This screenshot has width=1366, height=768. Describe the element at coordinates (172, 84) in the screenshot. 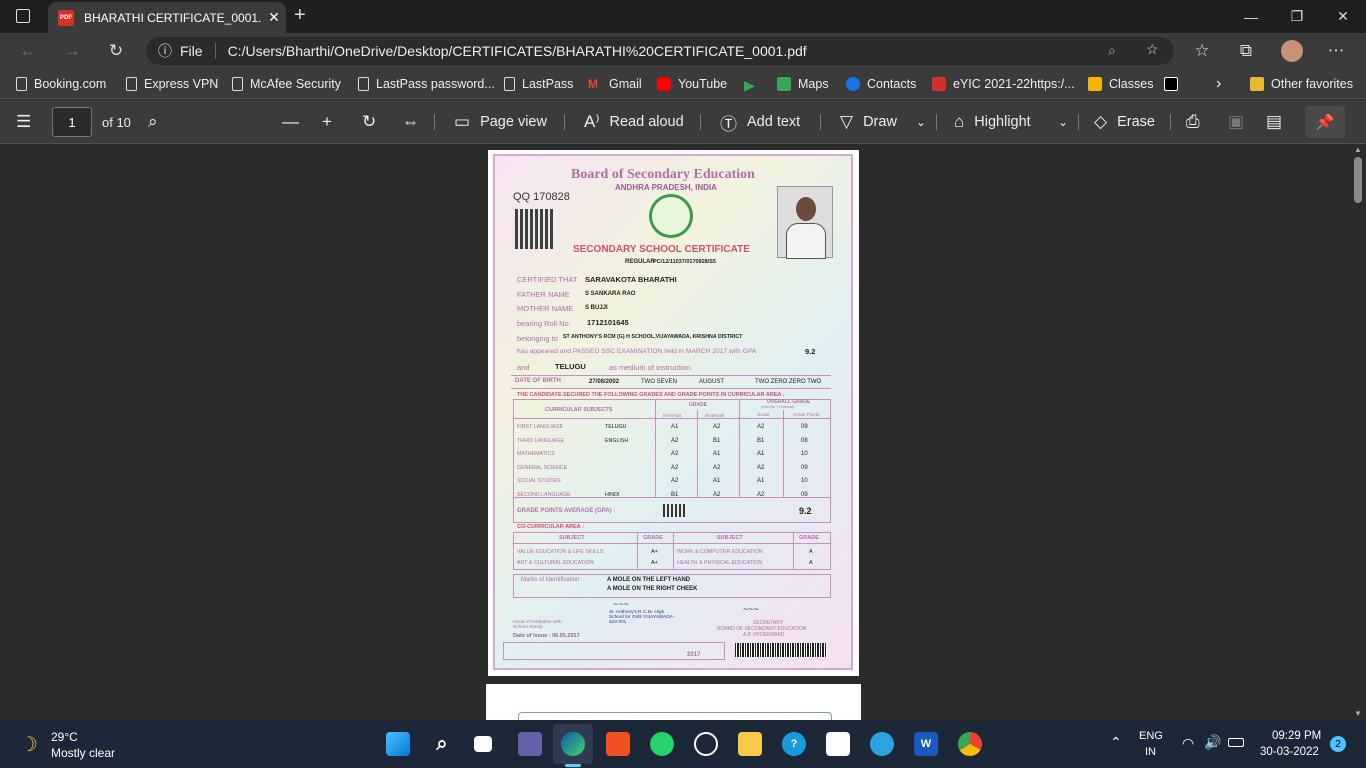

I see `bookmark-express-vpn: Express VPN` at that location.